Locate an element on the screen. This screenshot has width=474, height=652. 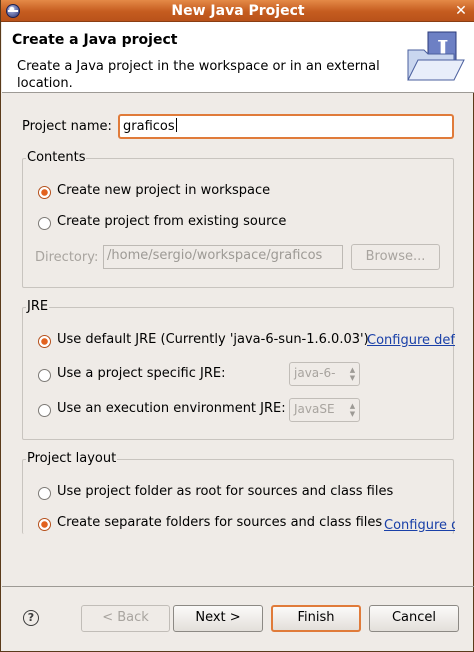
window-title: New Java Project is located at coordinates (238, 11).